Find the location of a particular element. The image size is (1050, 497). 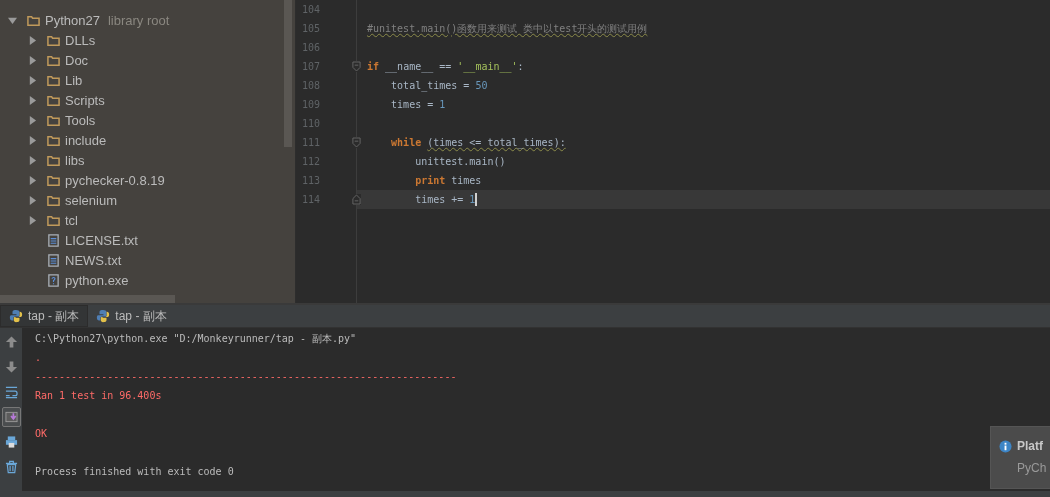

tree-item: LICENSE.txt is located at coordinates (147, 240).